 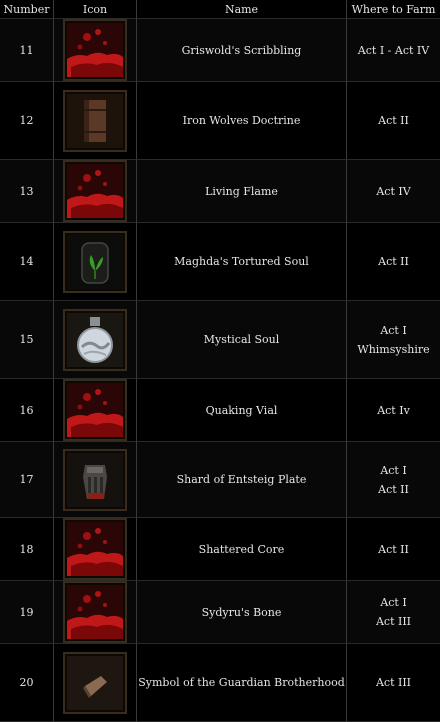 I want to click on item-number: 12, so click(x=26, y=121).